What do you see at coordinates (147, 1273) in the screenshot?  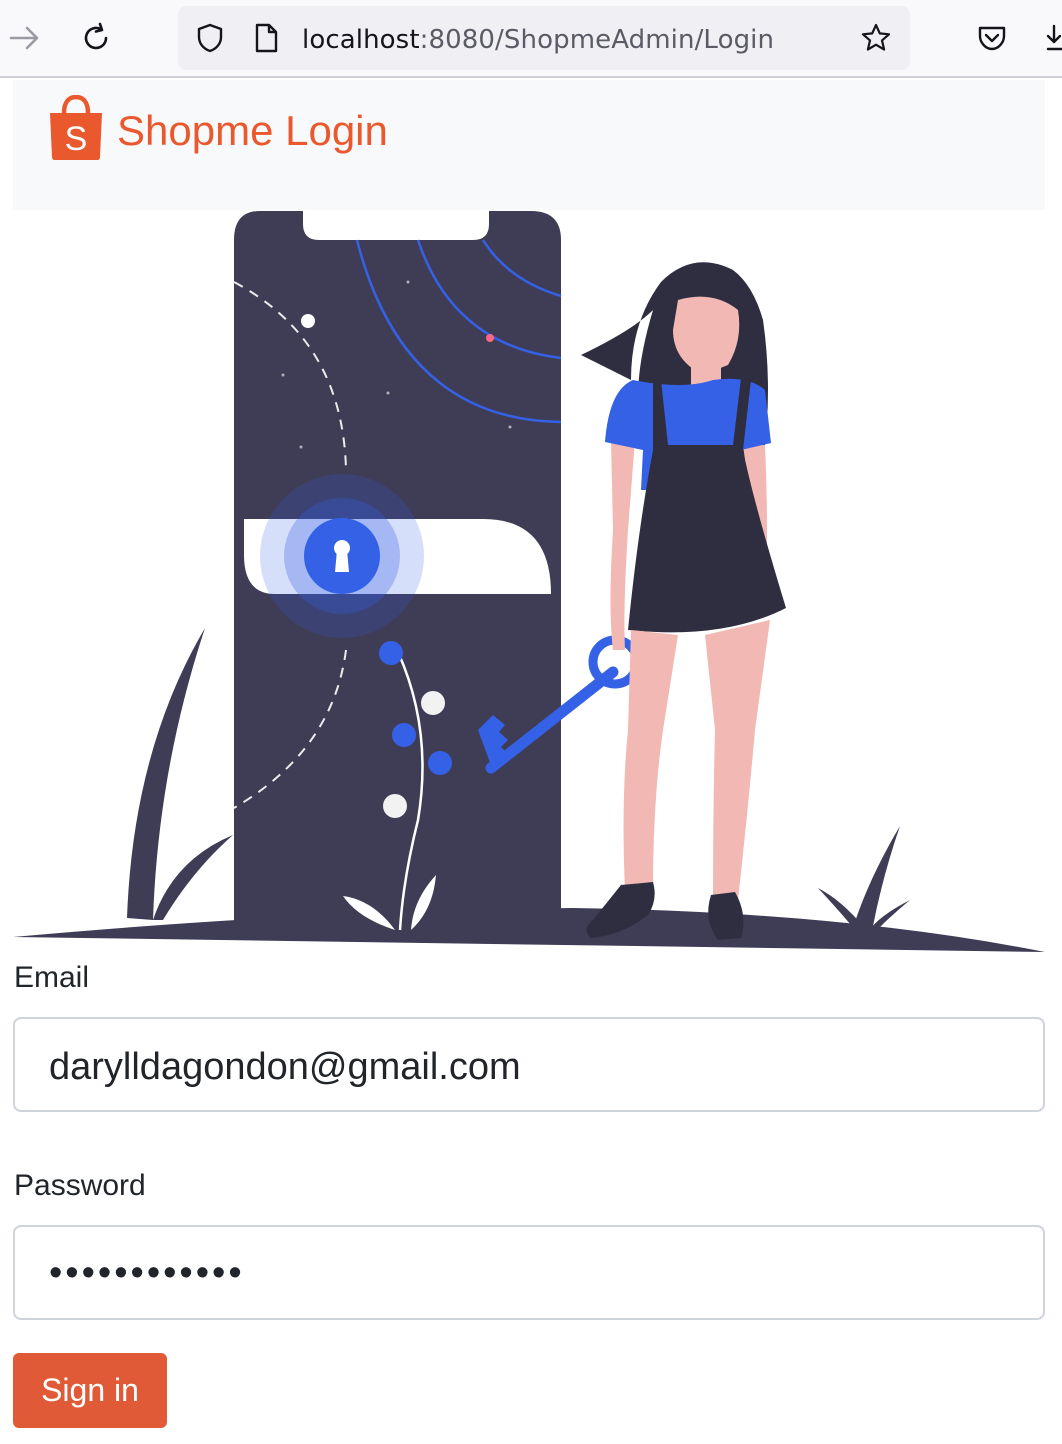 I see `password-masked-value: ••••••••••••` at bounding box center [147, 1273].